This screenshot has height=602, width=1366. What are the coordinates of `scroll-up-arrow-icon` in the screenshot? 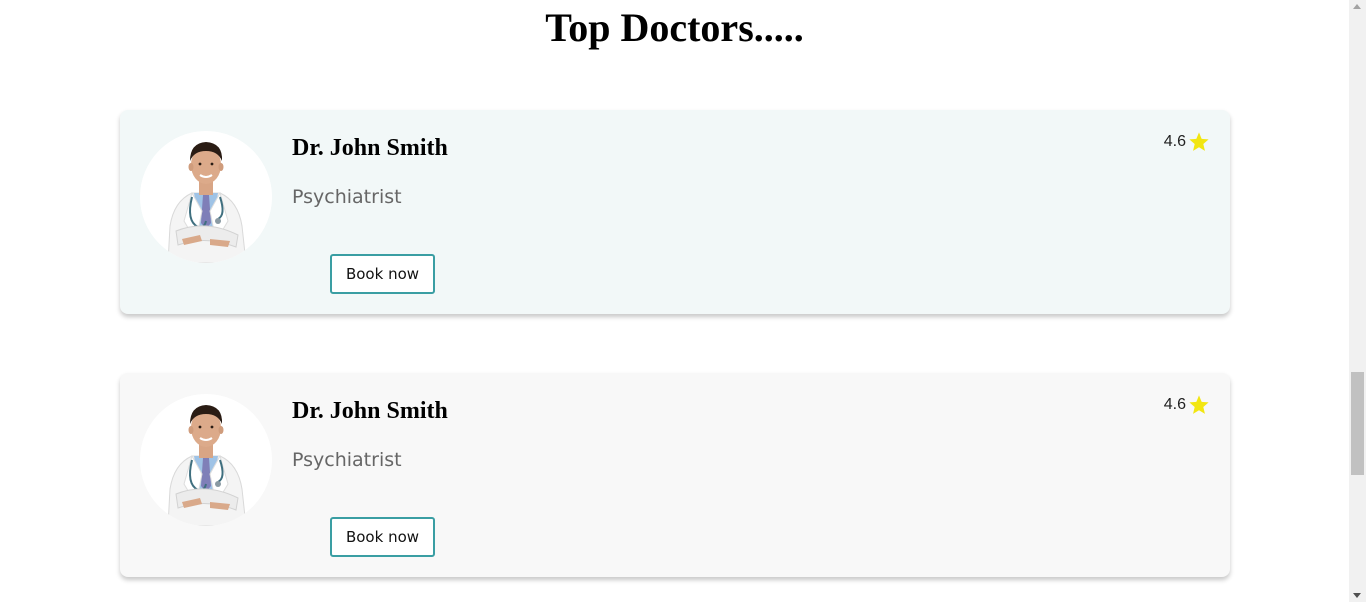 It's located at (1357, 6).